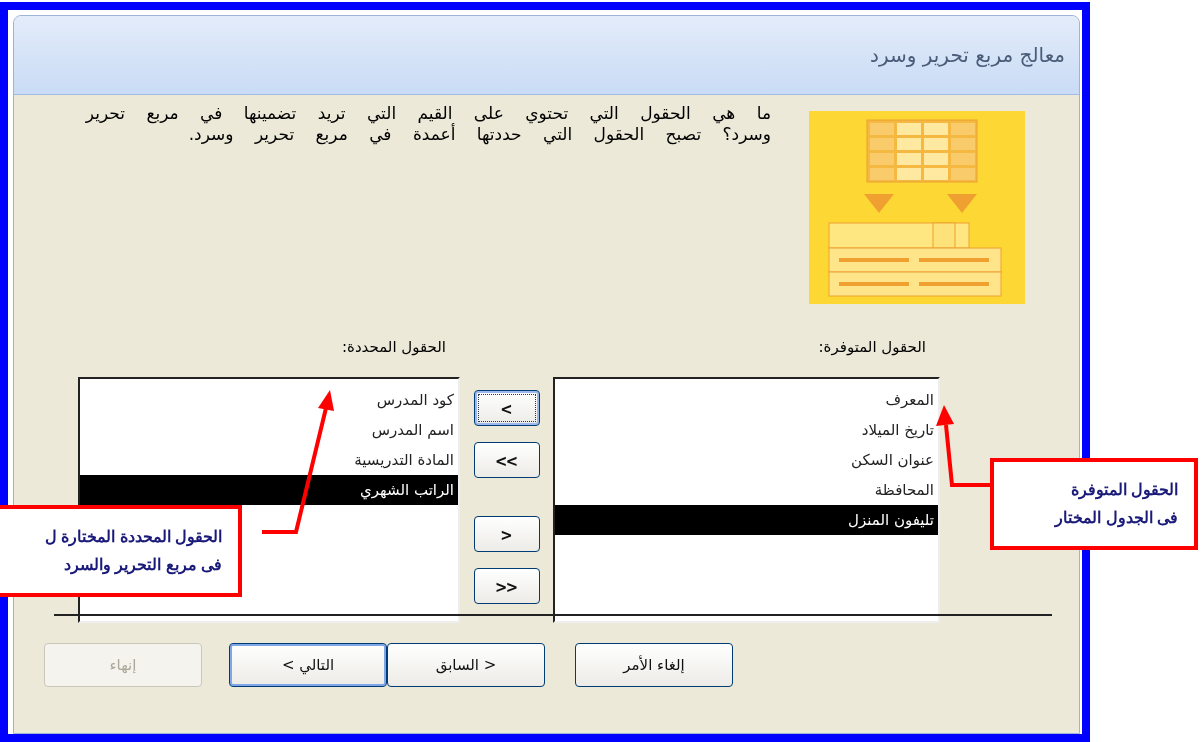  Describe the element at coordinates (872, 347) in the screenshot. I see `list-label: الحقول المتوفرة:` at that location.